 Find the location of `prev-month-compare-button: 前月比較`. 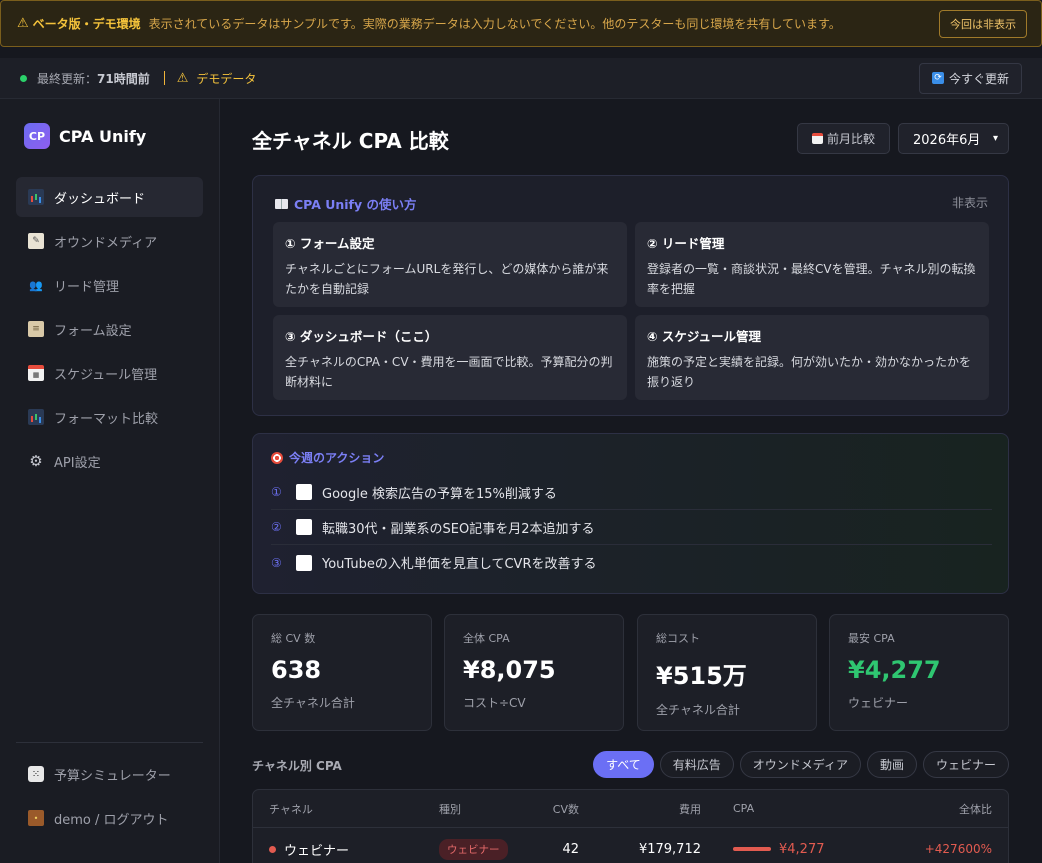

prev-month-compare-button: 前月比較 is located at coordinates (843, 138).